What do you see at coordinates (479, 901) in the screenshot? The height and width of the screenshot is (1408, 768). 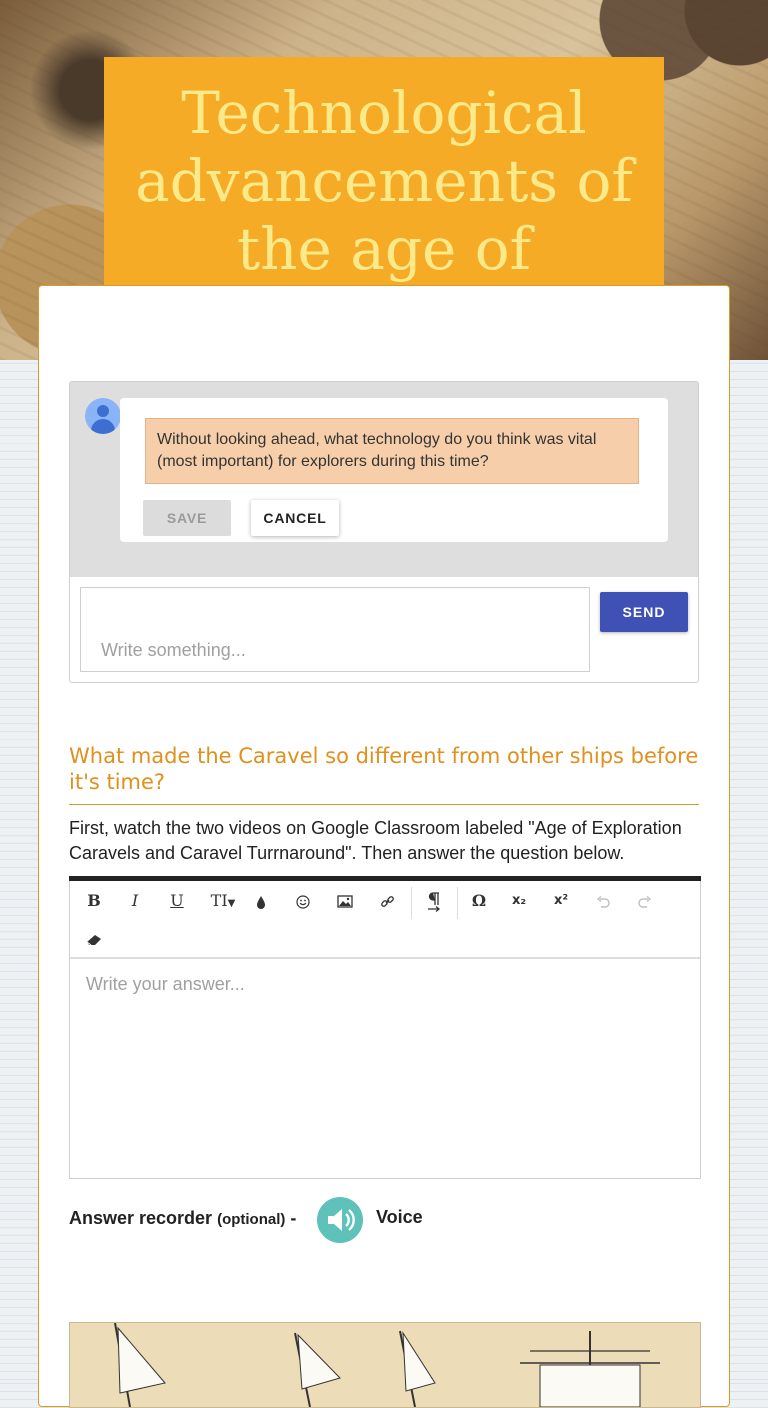 I see `special-character-button: Ω` at bounding box center [479, 901].